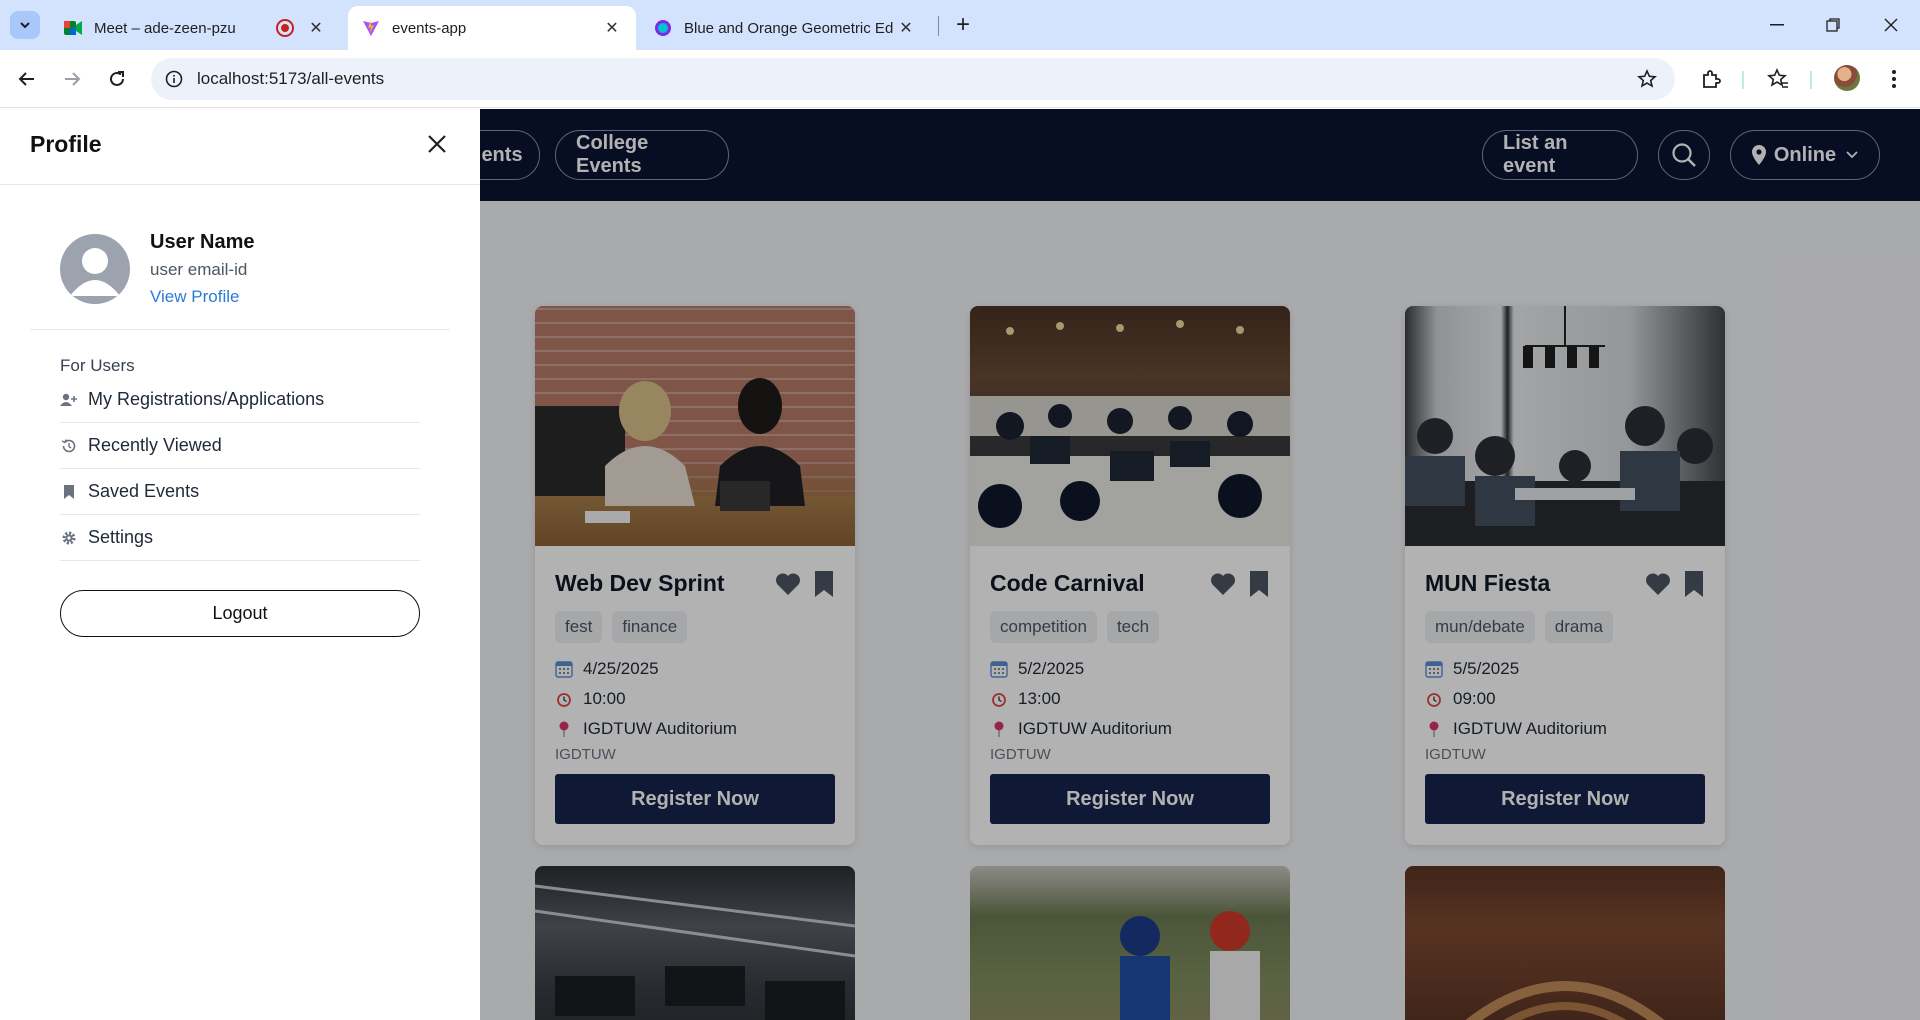 The image size is (1920, 1020). Describe the element at coordinates (66, 144) in the screenshot. I see `drawer-title: Profile` at that location.